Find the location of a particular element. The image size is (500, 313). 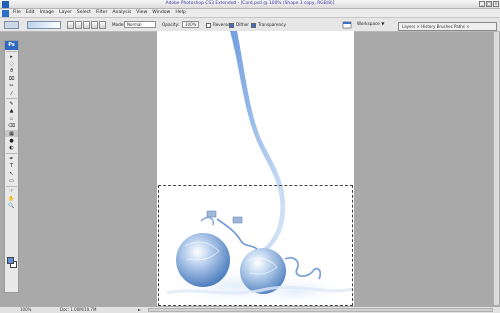

menu-select: Select is located at coordinates (84, 12).